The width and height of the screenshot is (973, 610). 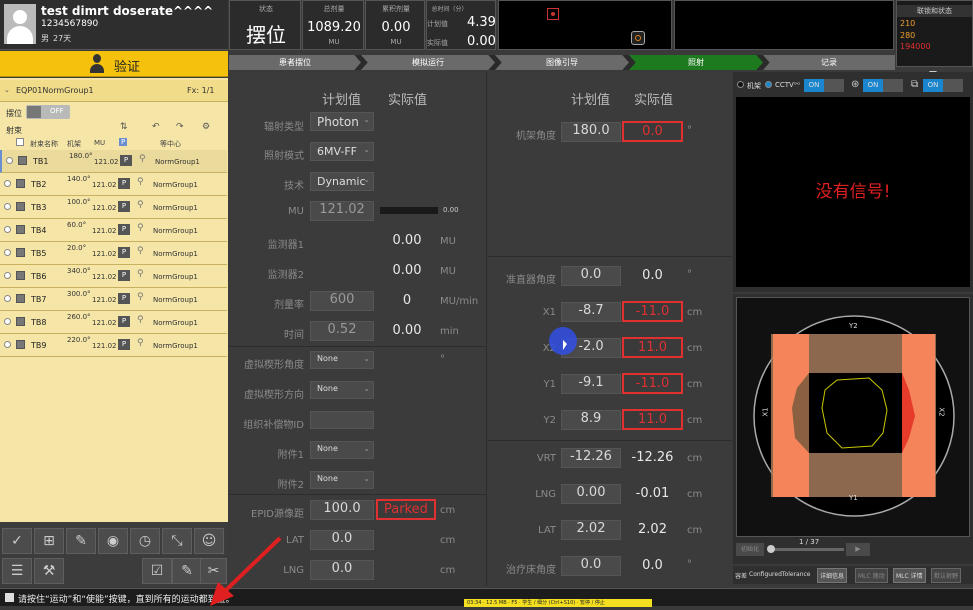 I want to click on undo-icon: ↶, so click(x=156, y=127).